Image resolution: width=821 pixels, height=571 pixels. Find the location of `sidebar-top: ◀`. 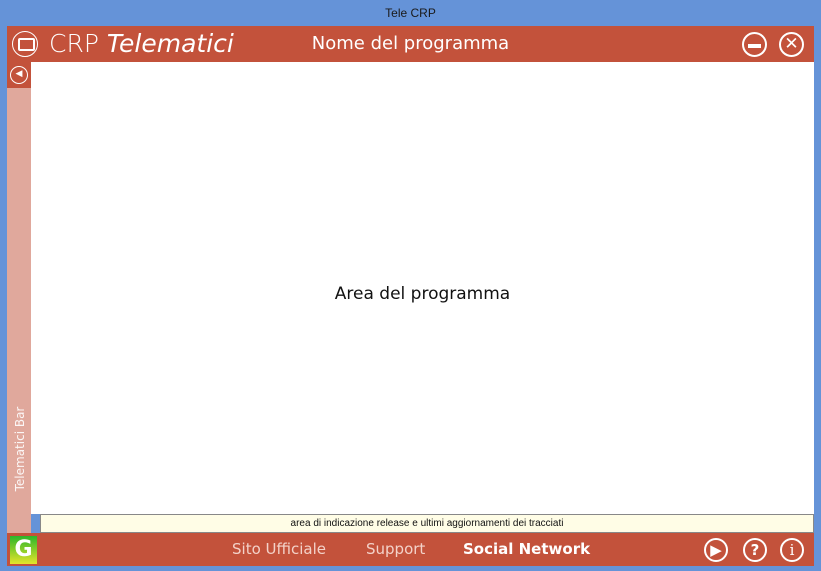

sidebar-top: ◀ is located at coordinates (19, 75).